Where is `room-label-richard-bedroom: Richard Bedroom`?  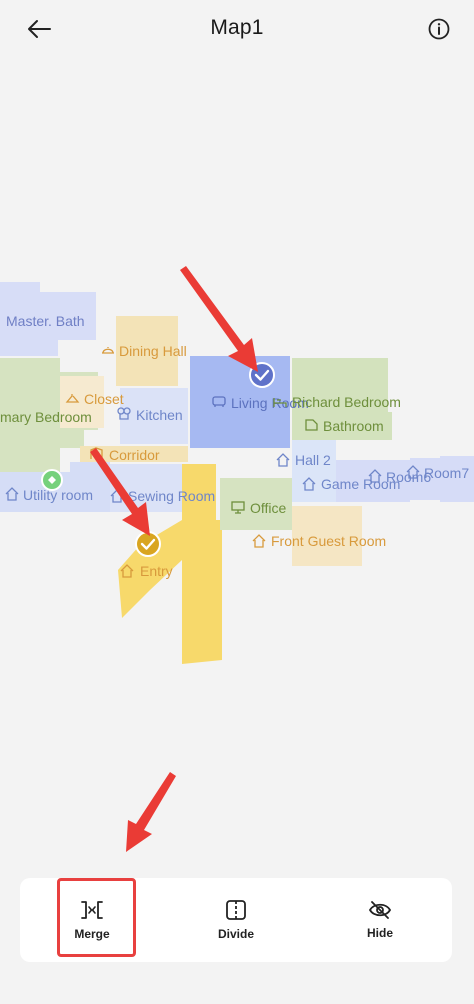
room-label-richard-bedroom: Richard Bedroom is located at coordinates (346, 402).